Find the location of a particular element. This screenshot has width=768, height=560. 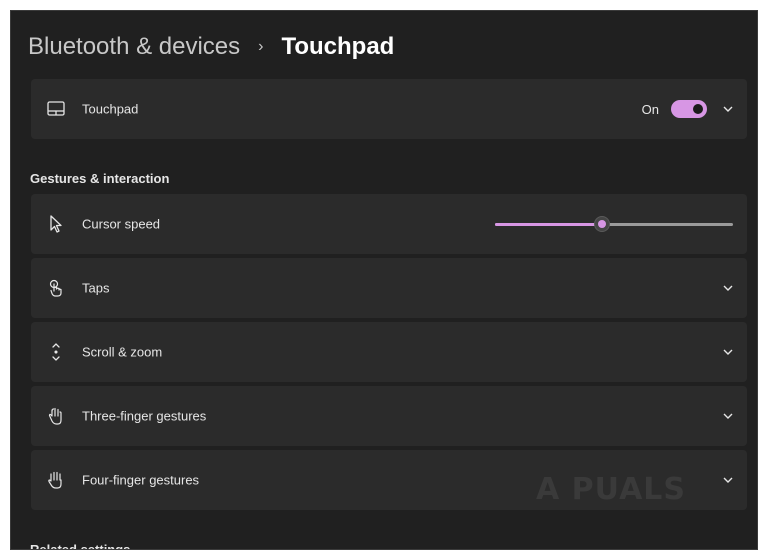

four-finger-label: Four-finger gestures is located at coordinates (141, 480).